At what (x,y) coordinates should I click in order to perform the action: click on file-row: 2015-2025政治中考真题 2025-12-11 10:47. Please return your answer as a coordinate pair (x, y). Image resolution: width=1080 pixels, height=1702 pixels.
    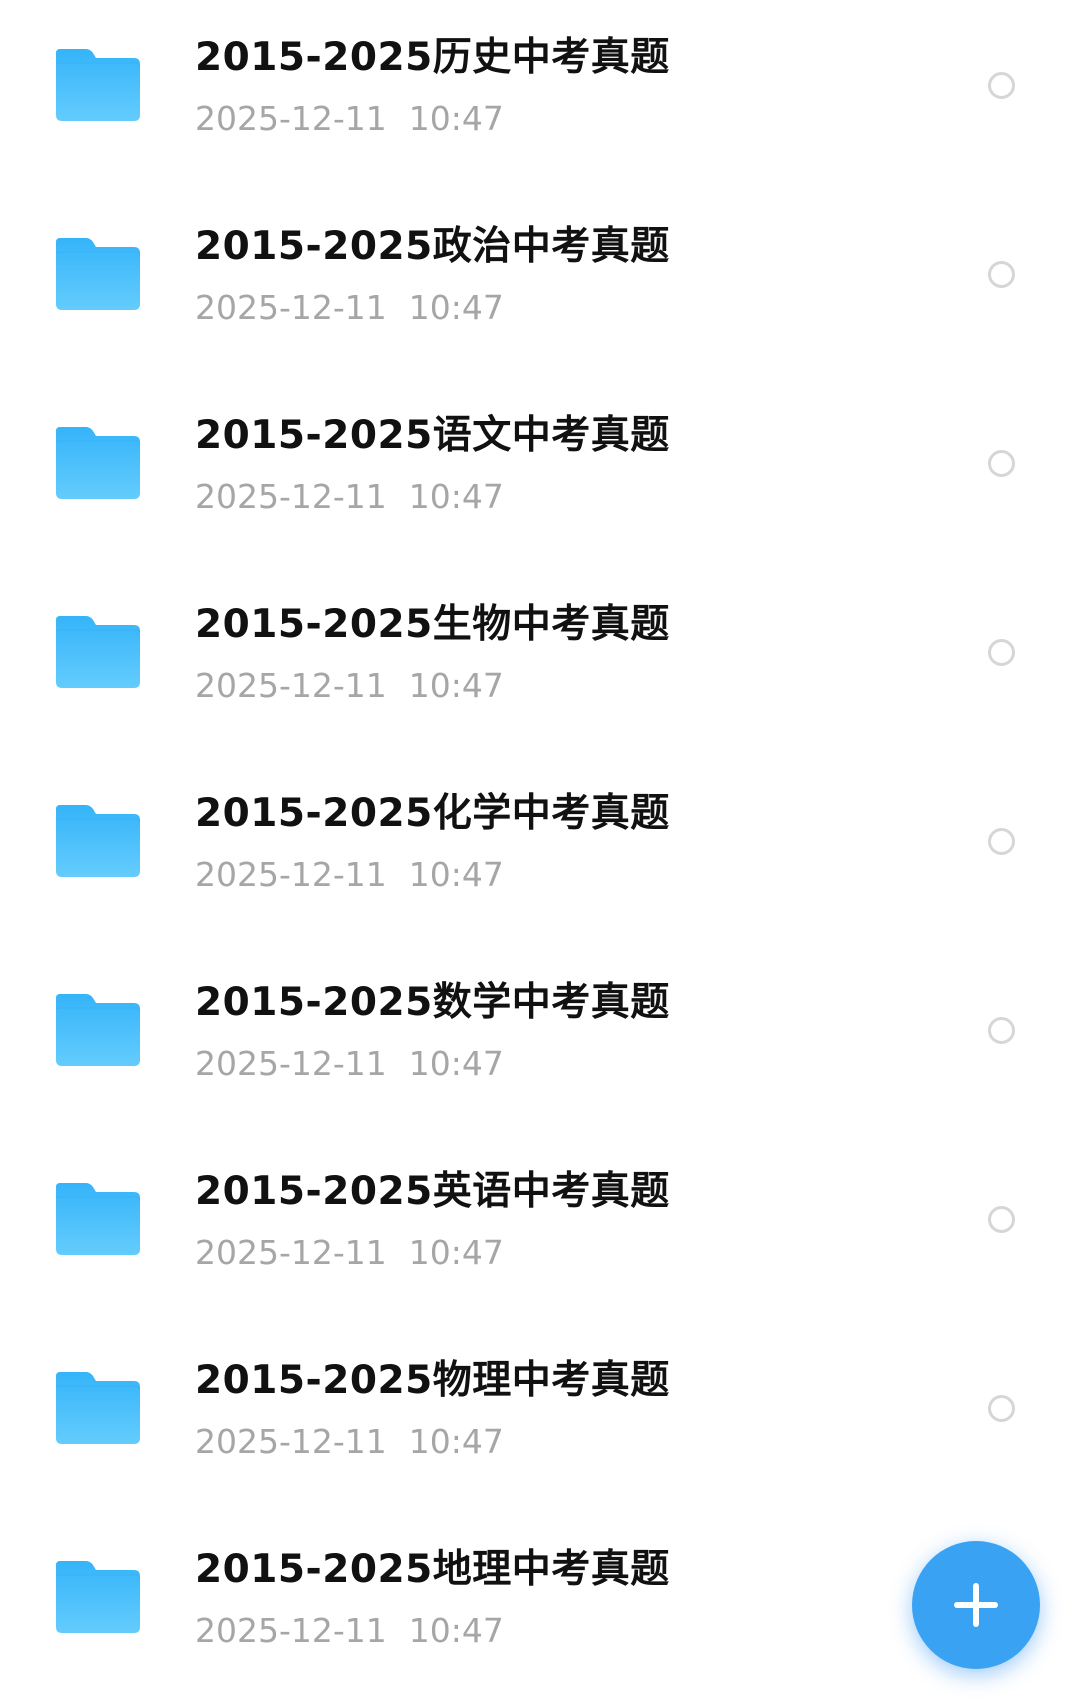
    Looking at the image, I should click on (540, 283).